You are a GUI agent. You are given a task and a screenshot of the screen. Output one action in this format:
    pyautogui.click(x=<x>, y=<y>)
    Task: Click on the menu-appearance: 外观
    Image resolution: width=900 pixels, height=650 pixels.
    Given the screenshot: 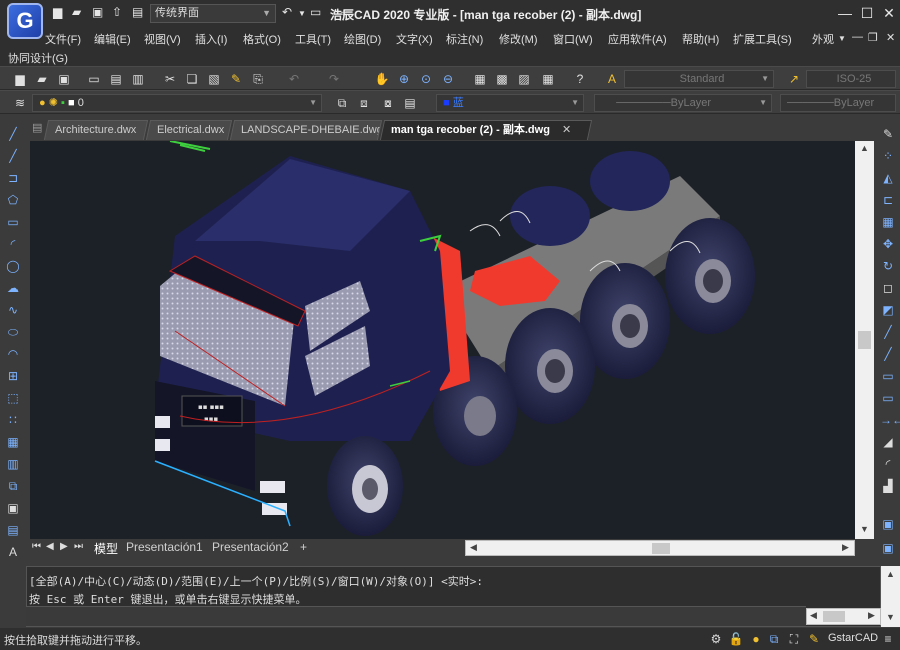 What is the action you would take?
    pyautogui.click(x=823, y=39)
    